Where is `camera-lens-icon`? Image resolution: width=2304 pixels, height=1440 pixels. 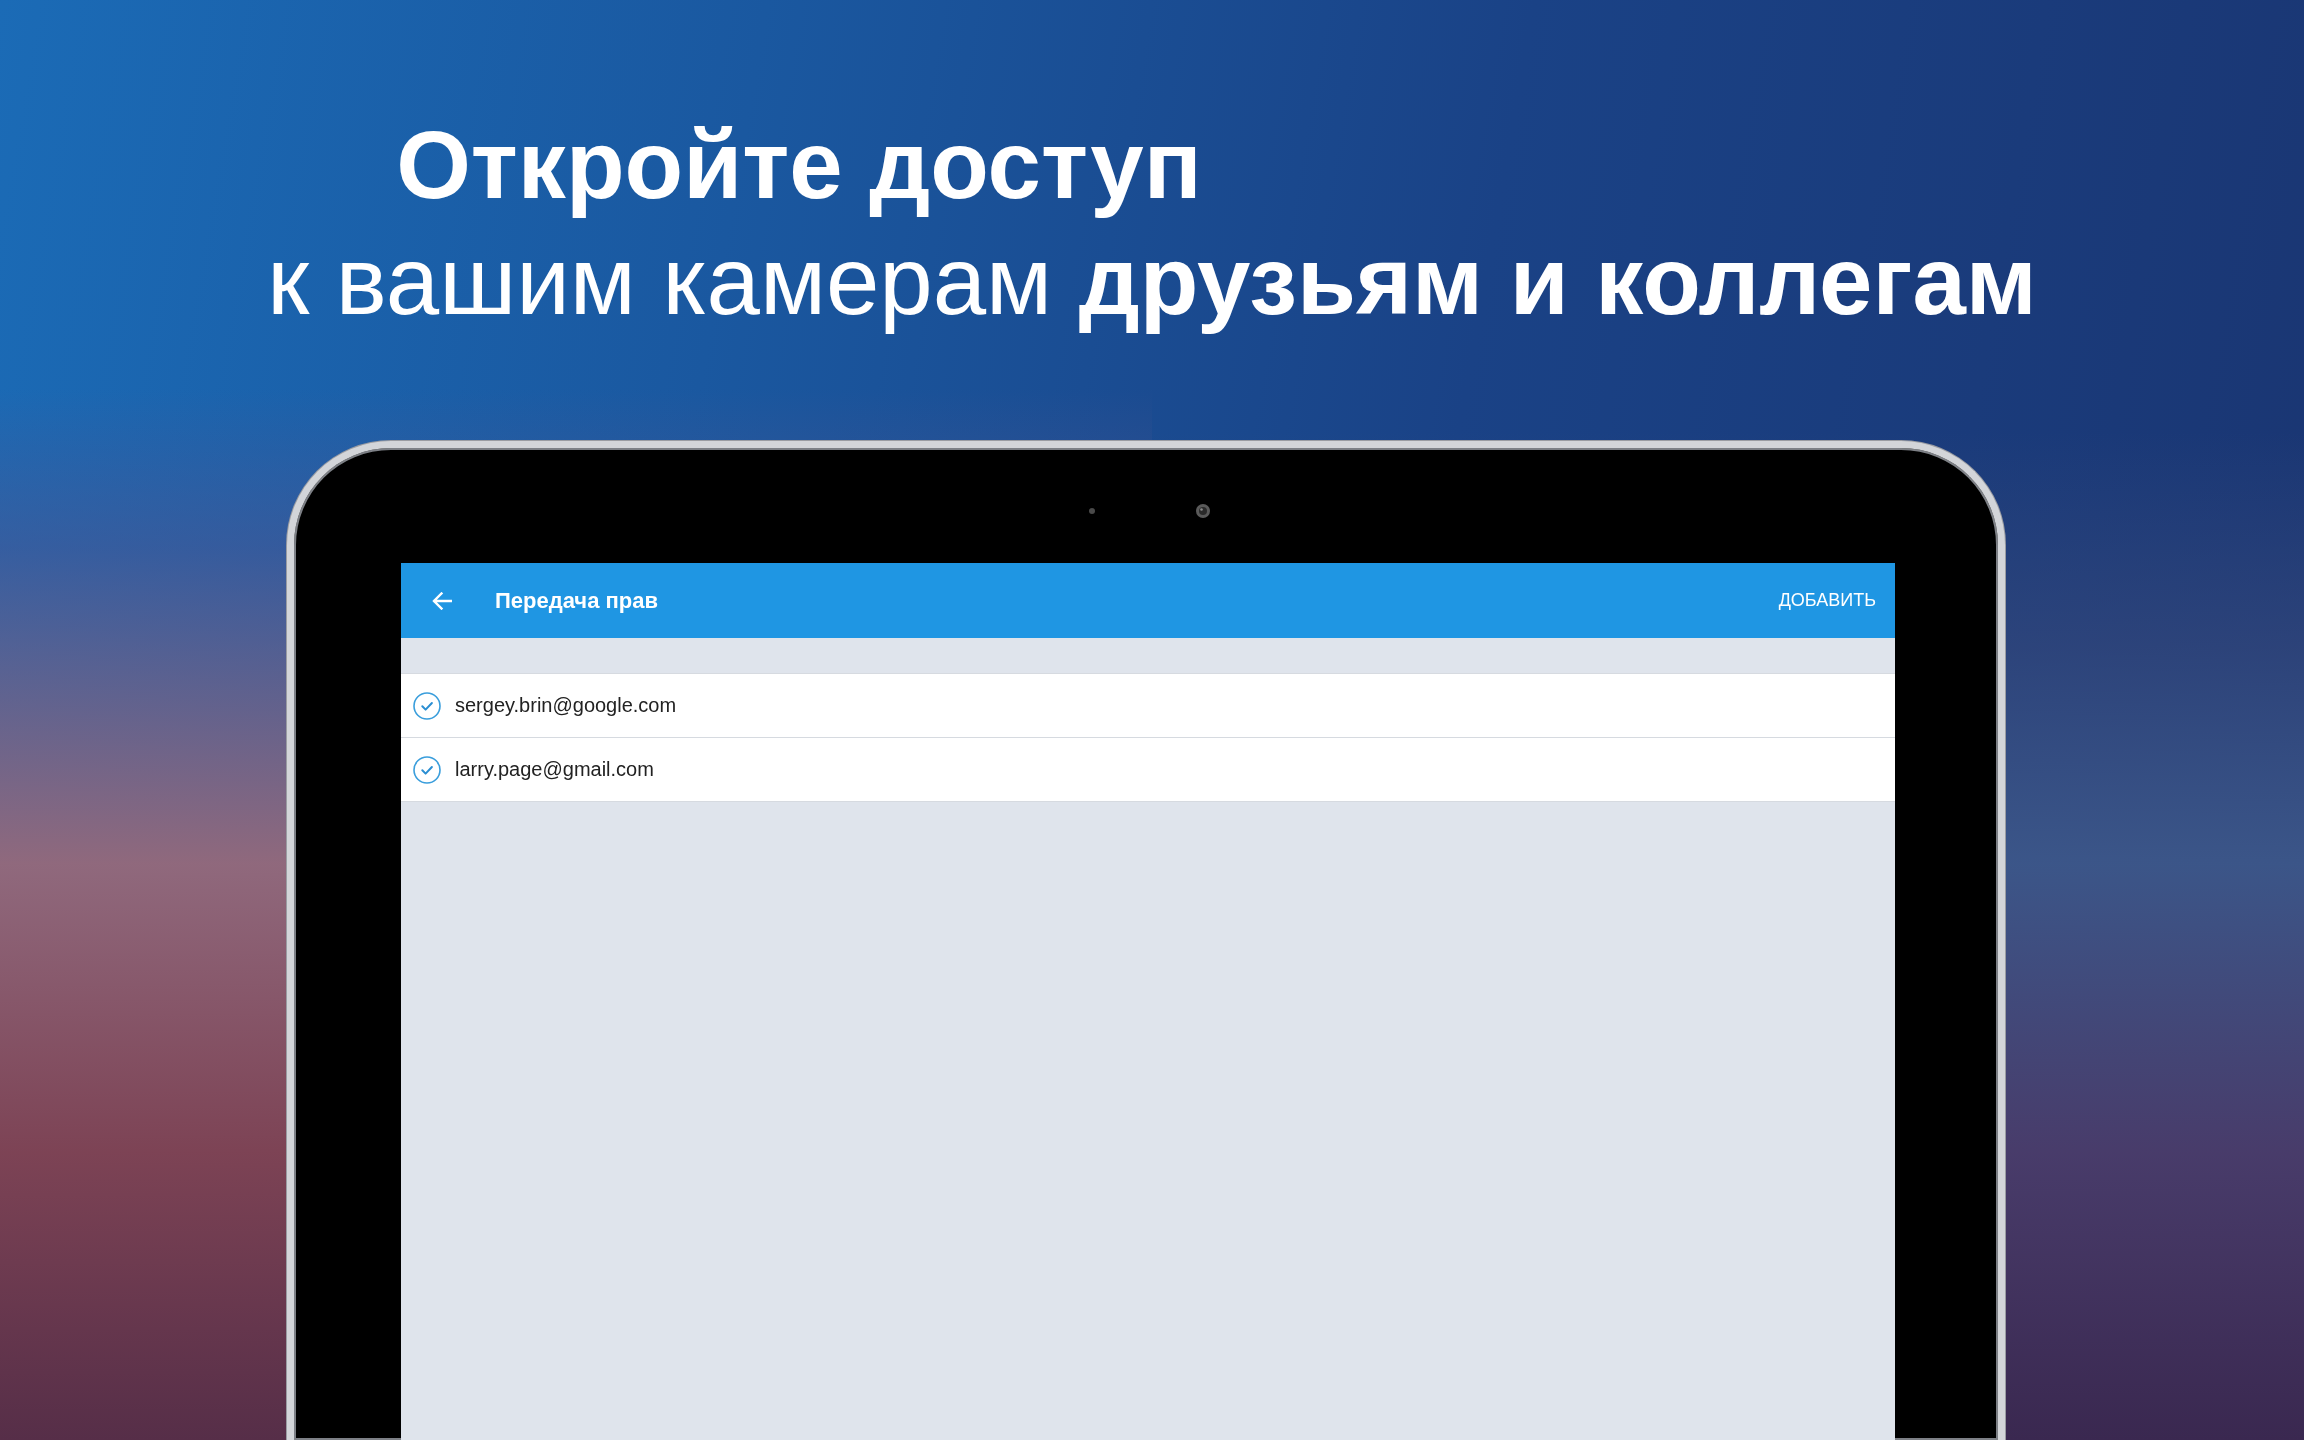 camera-lens-icon is located at coordinates (1203, 511).